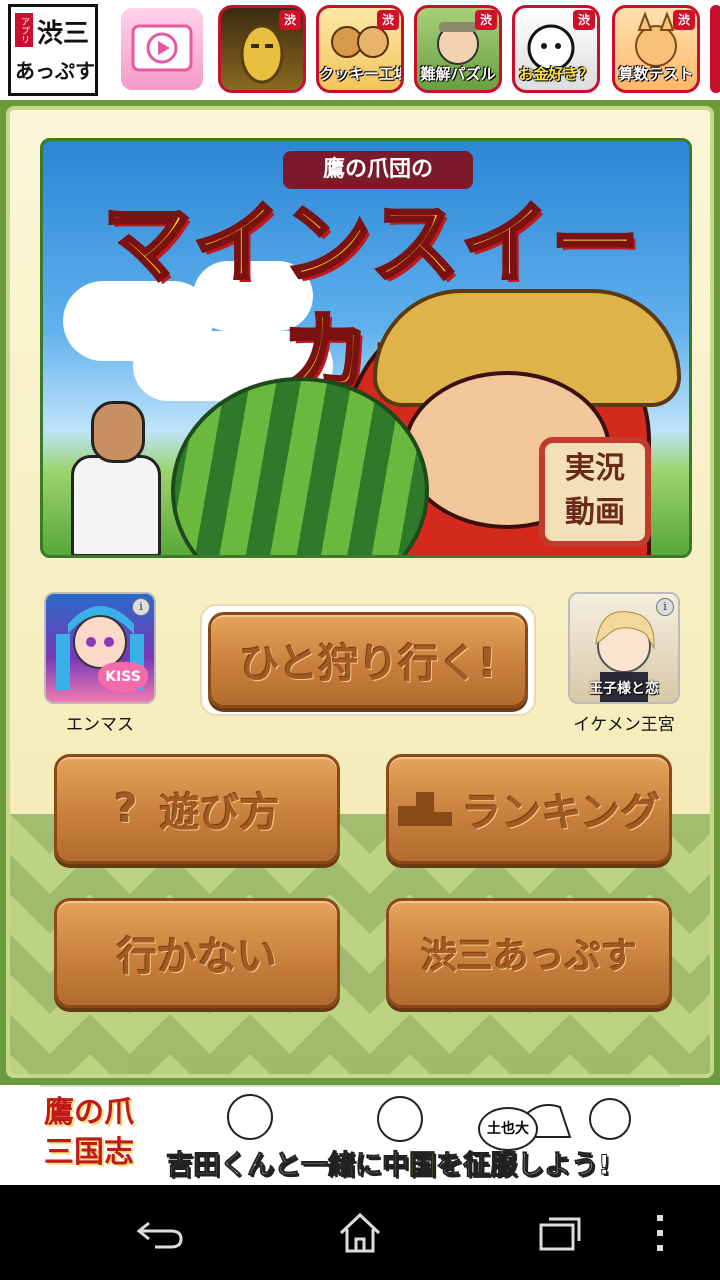 This screenshot has height=1280, width=720. Describe the element at coordinates (378, 170) in the screenshot. I see `title-subtitle: 鷹の爪団の` at that location.